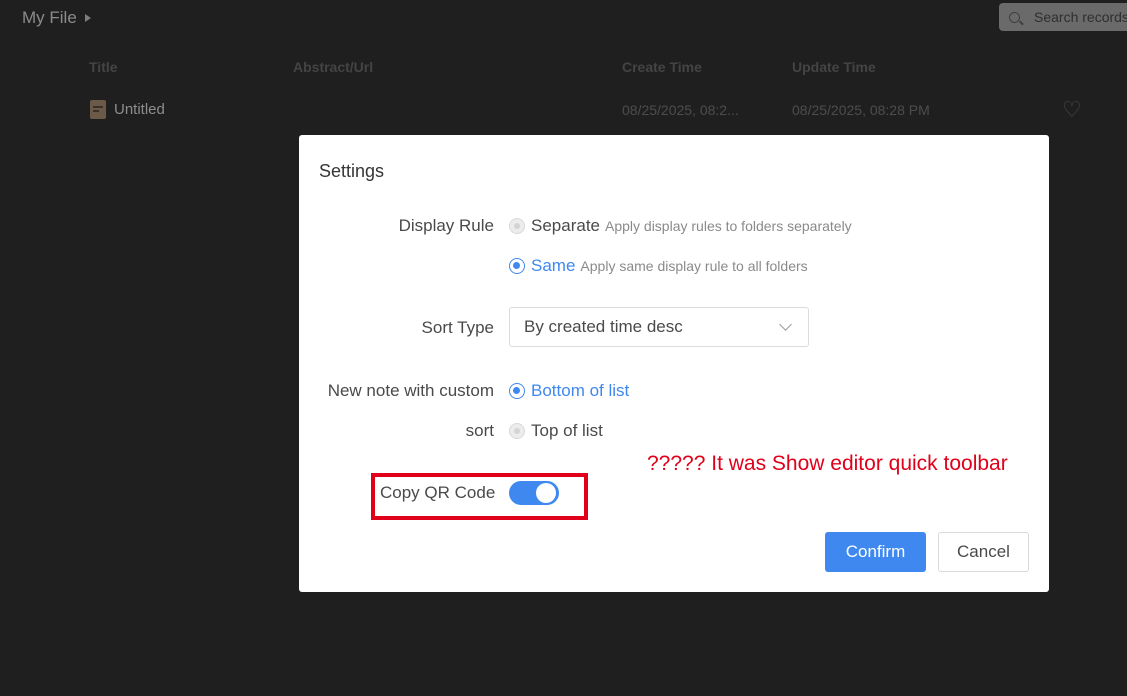 The width and height of the screenshot is (1127, 696). I want to click on confirm-button: Confirm, so click(875, 552).